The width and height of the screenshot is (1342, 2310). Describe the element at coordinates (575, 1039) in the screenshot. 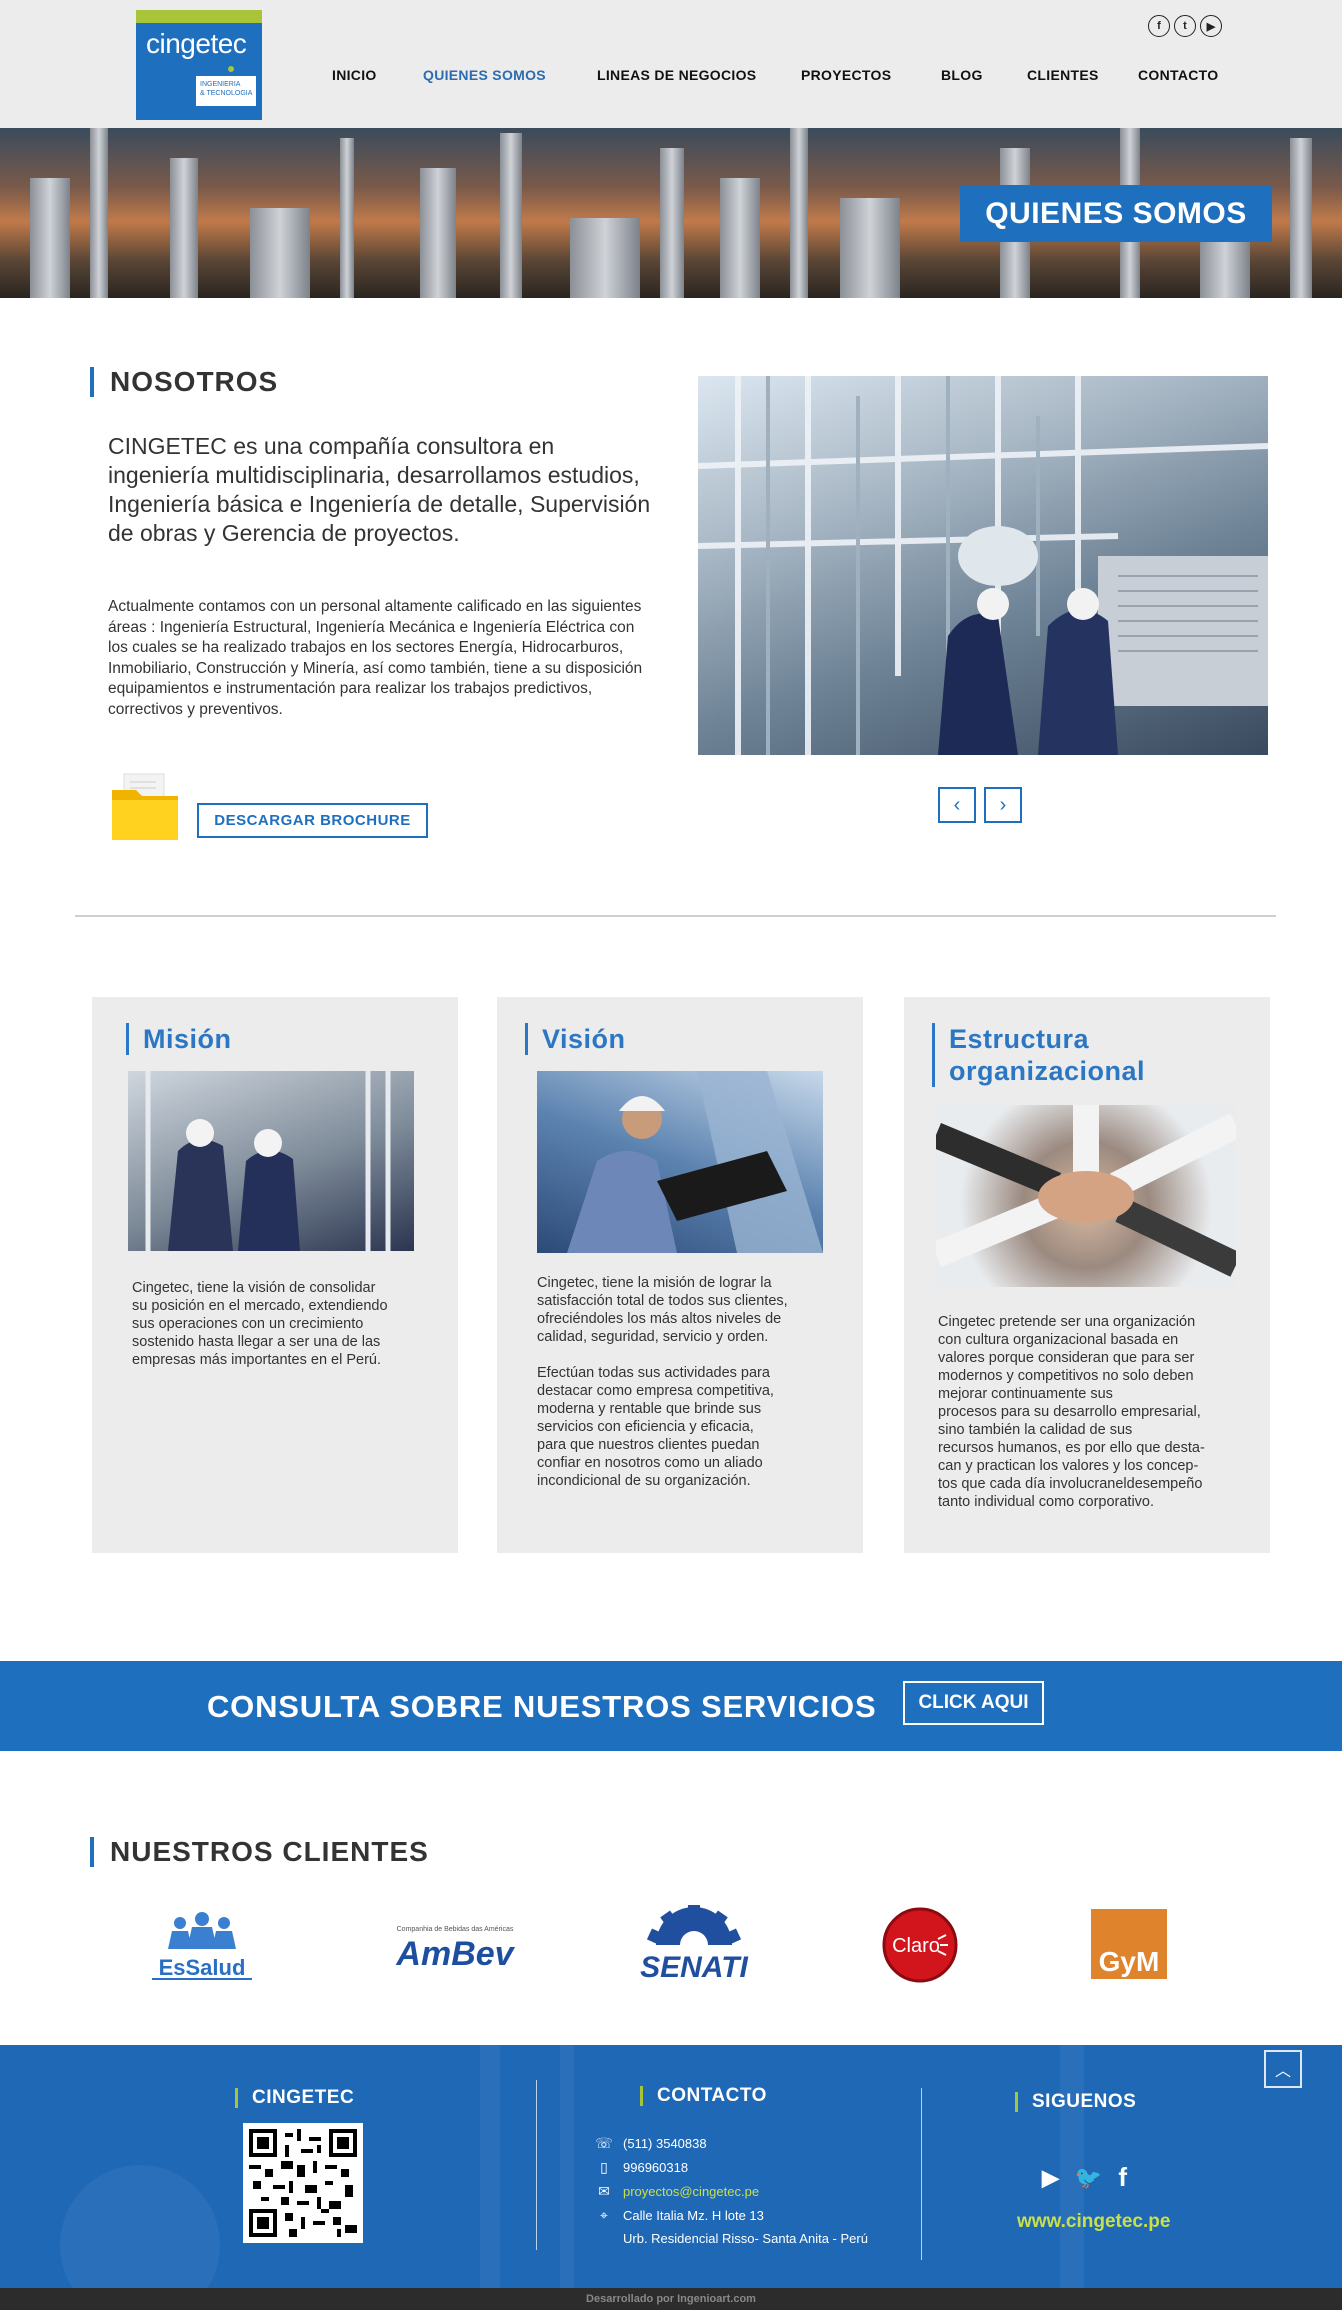

I see `vision-title: Visión` at that location.